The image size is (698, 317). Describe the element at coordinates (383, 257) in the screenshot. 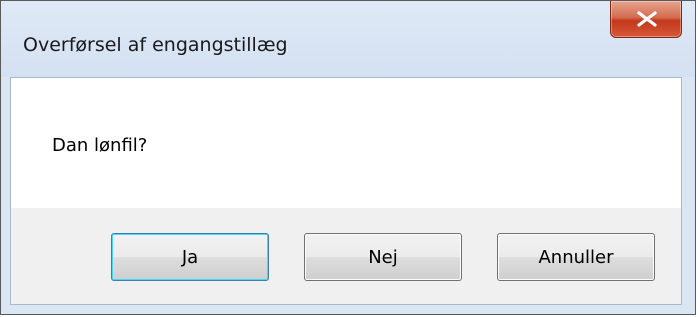

I see `no-button: Nej` at that location.